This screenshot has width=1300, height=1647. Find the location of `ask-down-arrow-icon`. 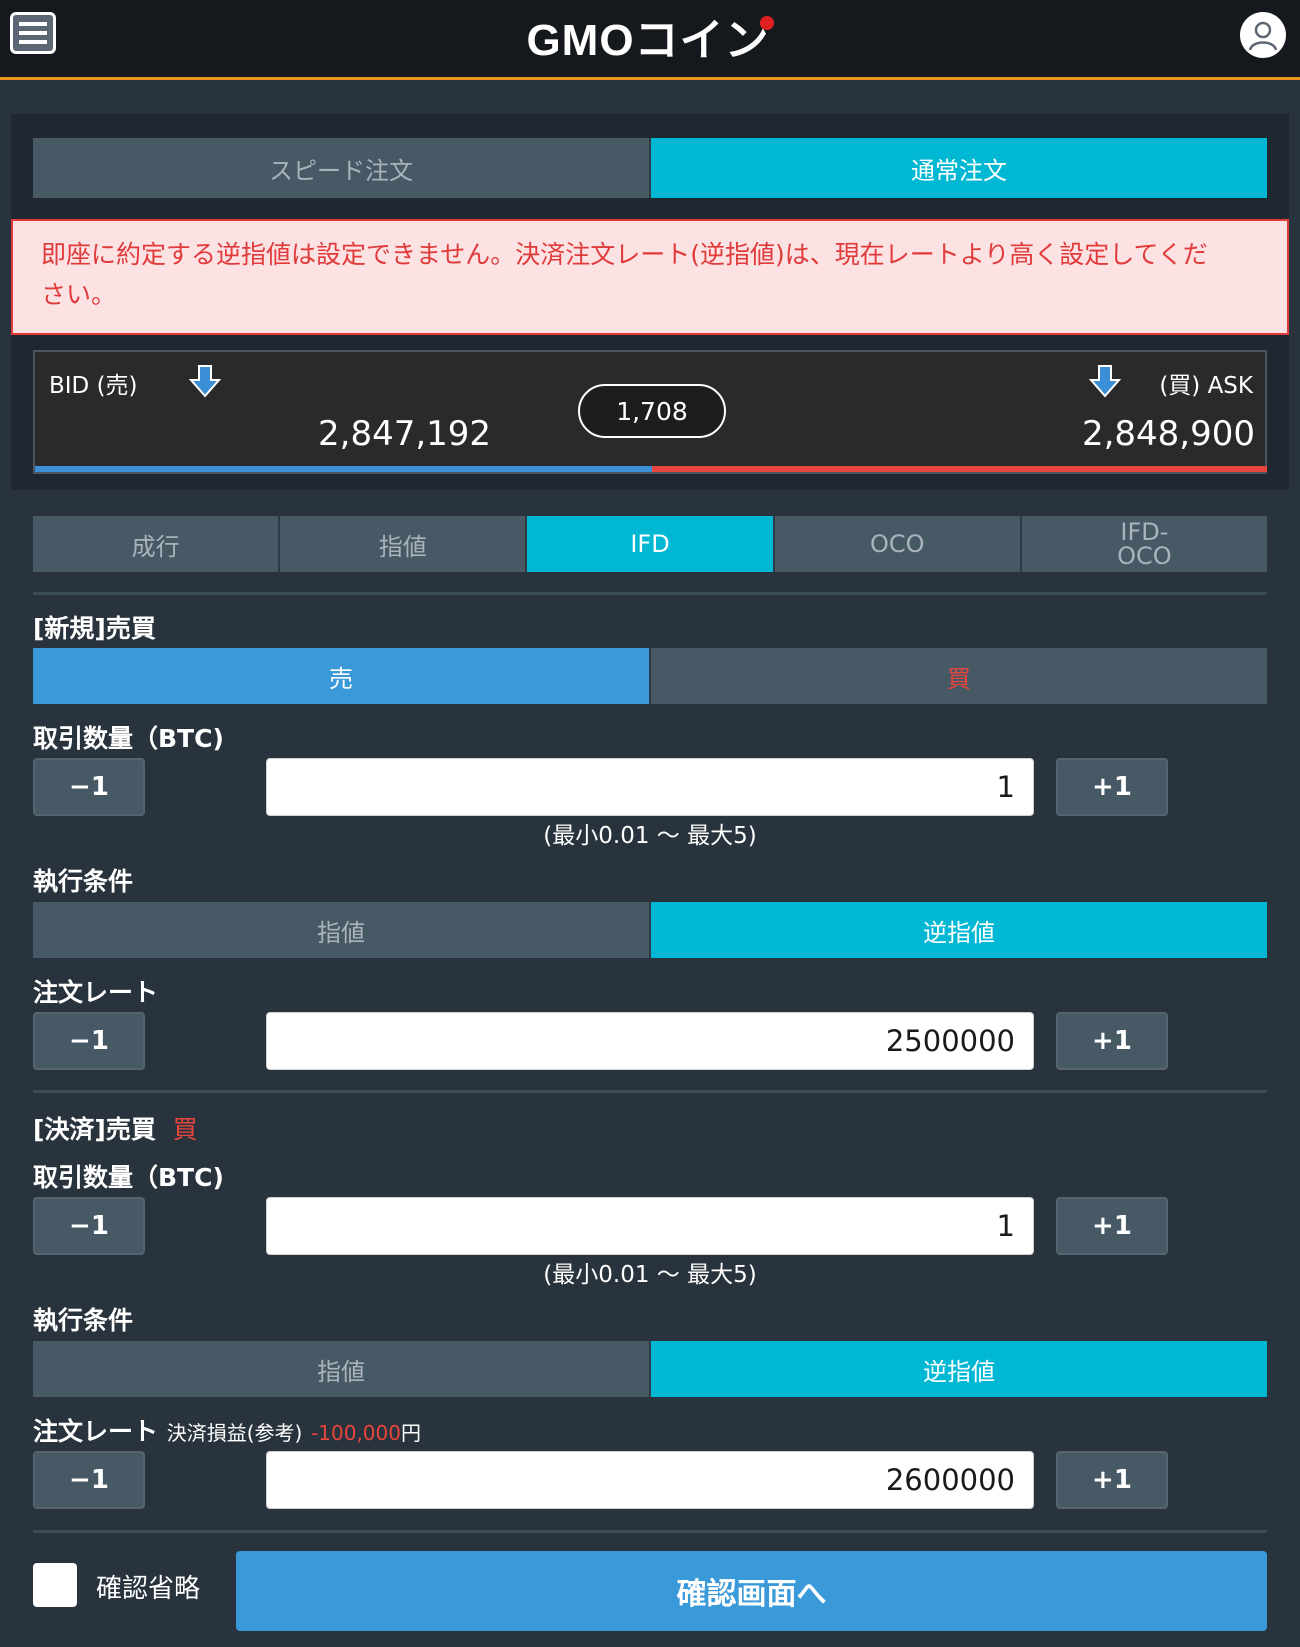

ask-down-arrow-icon is located at coordinates (1105, 381).